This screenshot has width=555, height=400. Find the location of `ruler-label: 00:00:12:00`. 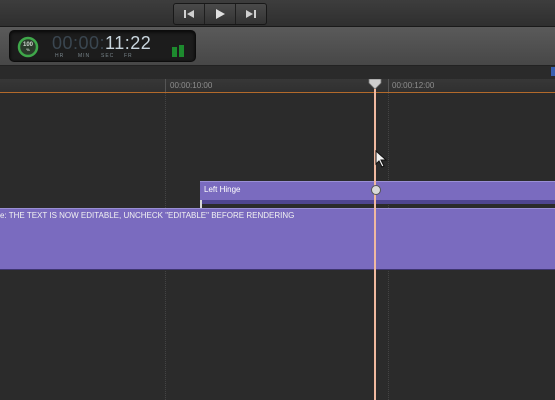

ruler-label: 00:00:12:00 is located at coordinates (413, 85).